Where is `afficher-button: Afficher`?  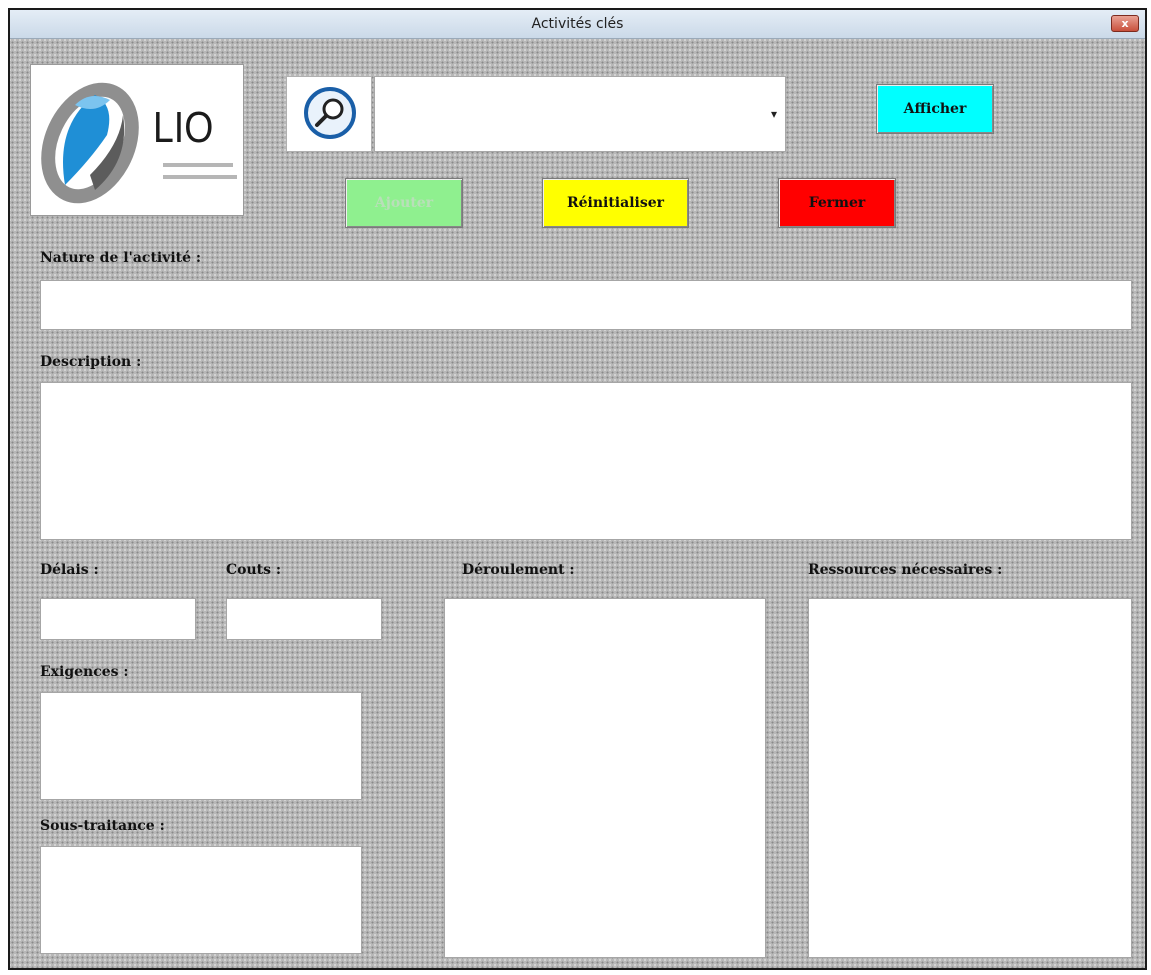 afficher-button: Afficher is located at coordinates (935, 109).